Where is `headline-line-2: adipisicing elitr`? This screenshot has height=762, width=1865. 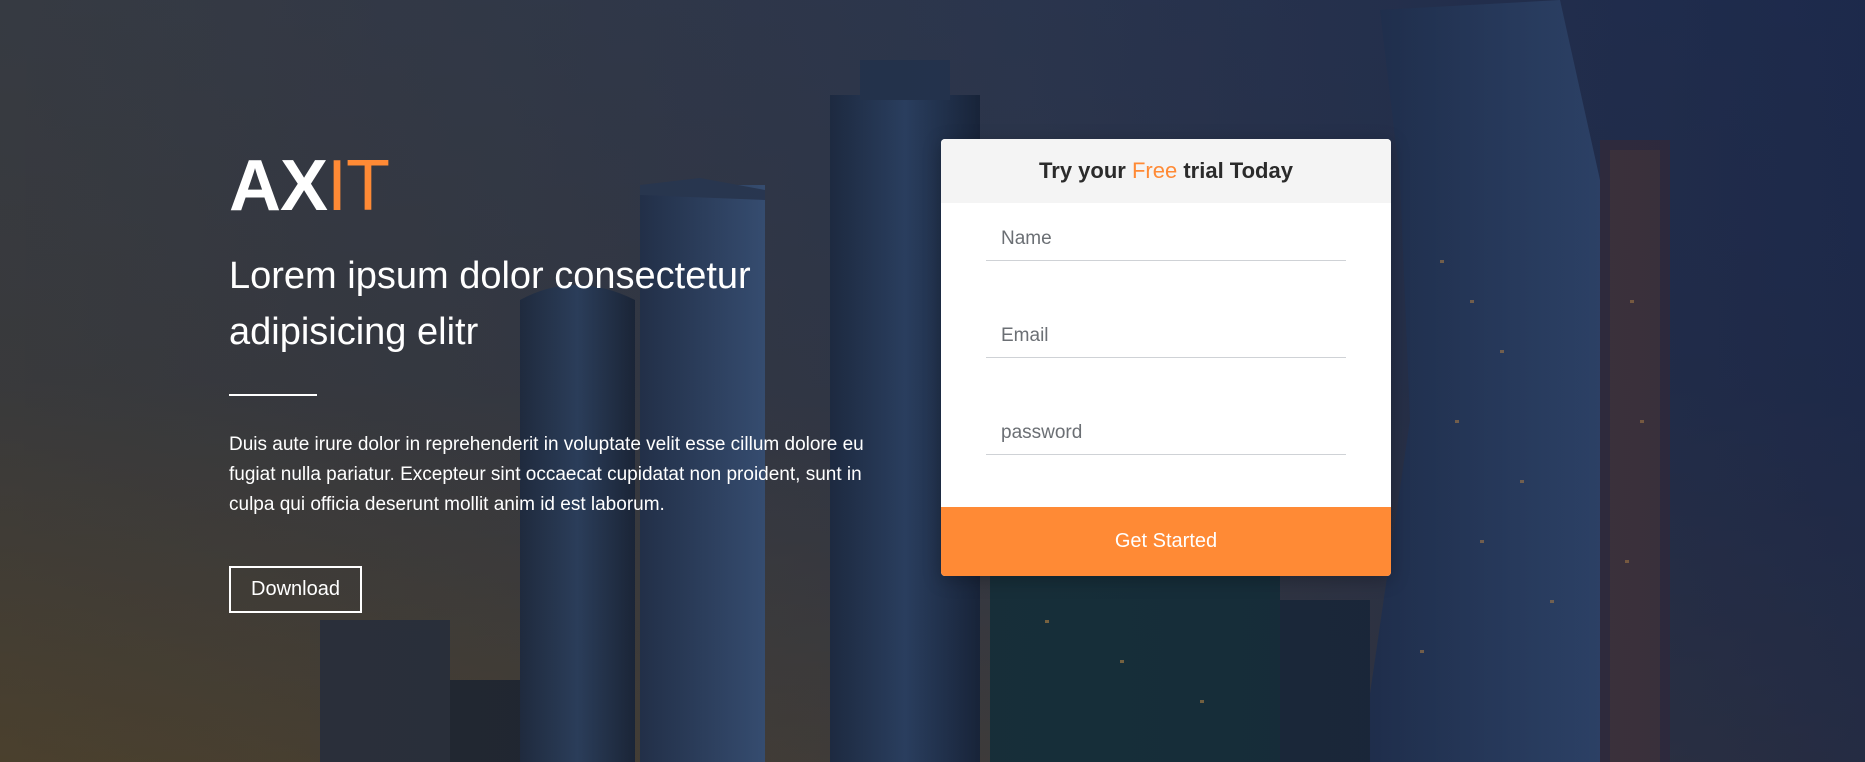
headline-line-2: adipisicing elitr is located at coordinates (354, 332).